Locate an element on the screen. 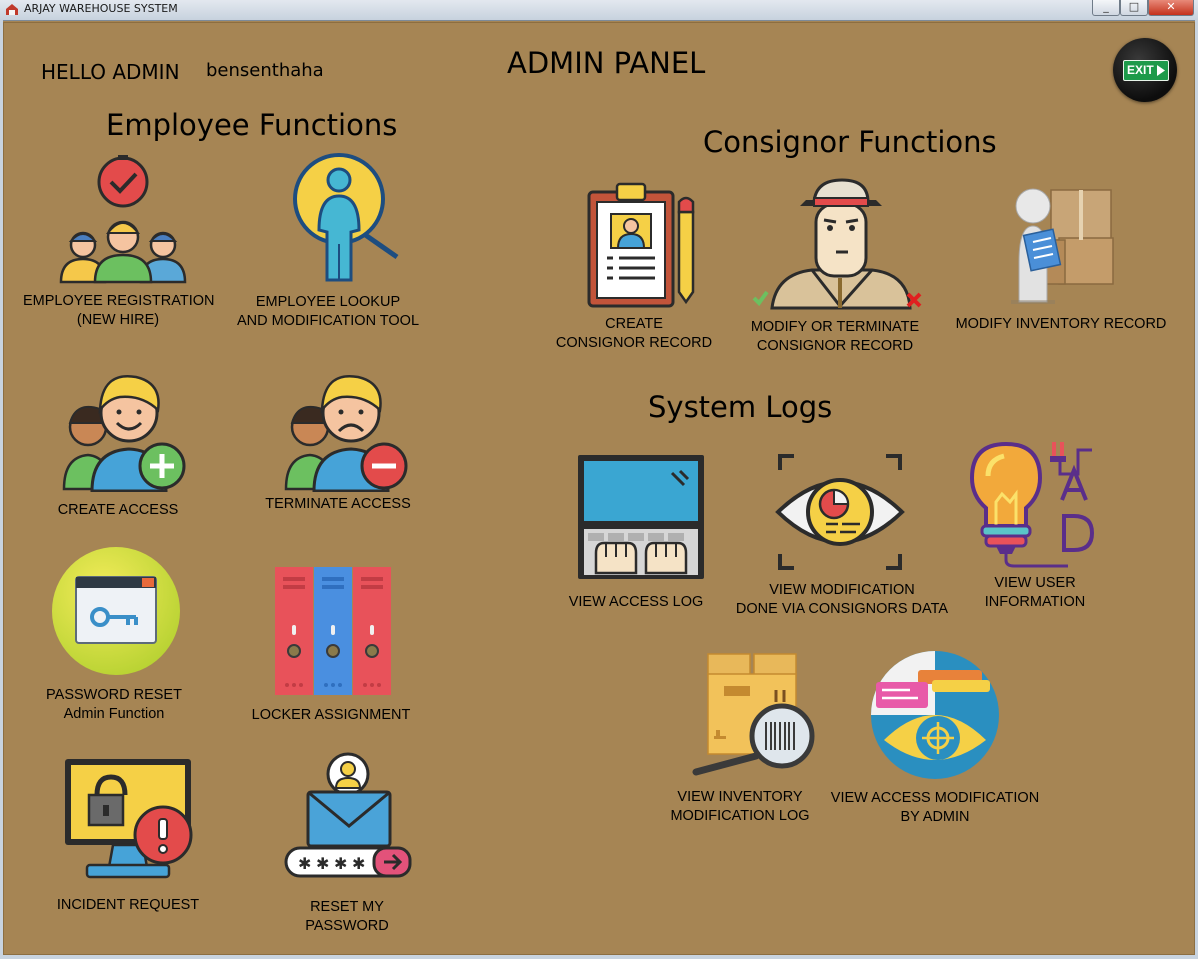 The height and width of the screenshot is (959, 1198). employee-registration-label: EMPLOYEE REGISTRATION (NEW HIRE) is located at coordinates (119, 310).